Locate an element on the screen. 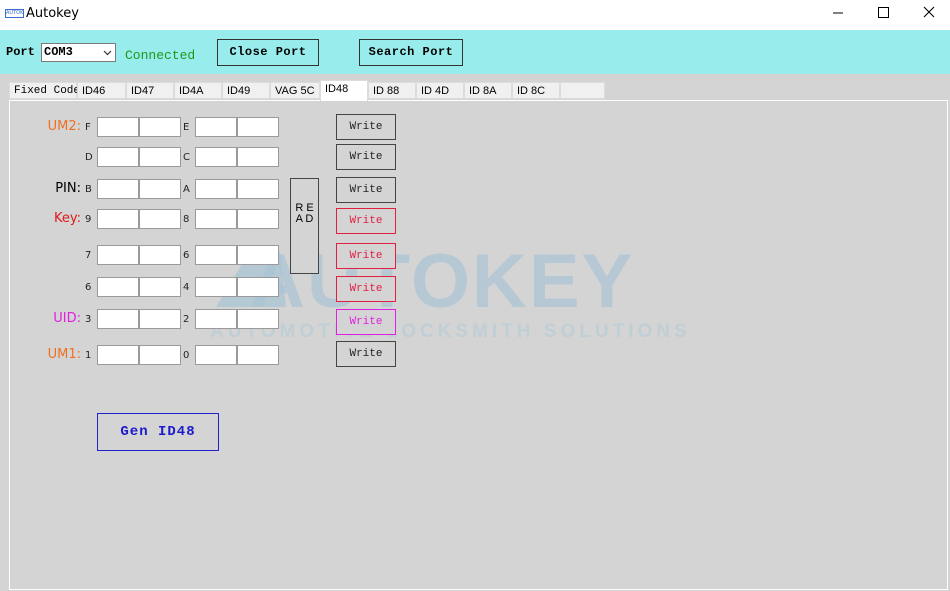 The image size is (950, 591). maximize-icon is located at coordinates (883, 14).